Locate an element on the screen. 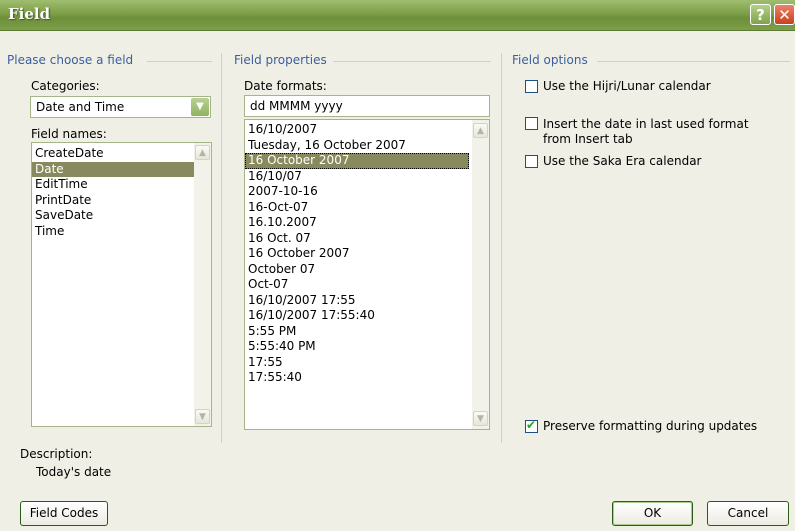 The width and height of the screenshot is (795, 531). date-format-item: 16/10/2007 is located at coordinates (357, 130).